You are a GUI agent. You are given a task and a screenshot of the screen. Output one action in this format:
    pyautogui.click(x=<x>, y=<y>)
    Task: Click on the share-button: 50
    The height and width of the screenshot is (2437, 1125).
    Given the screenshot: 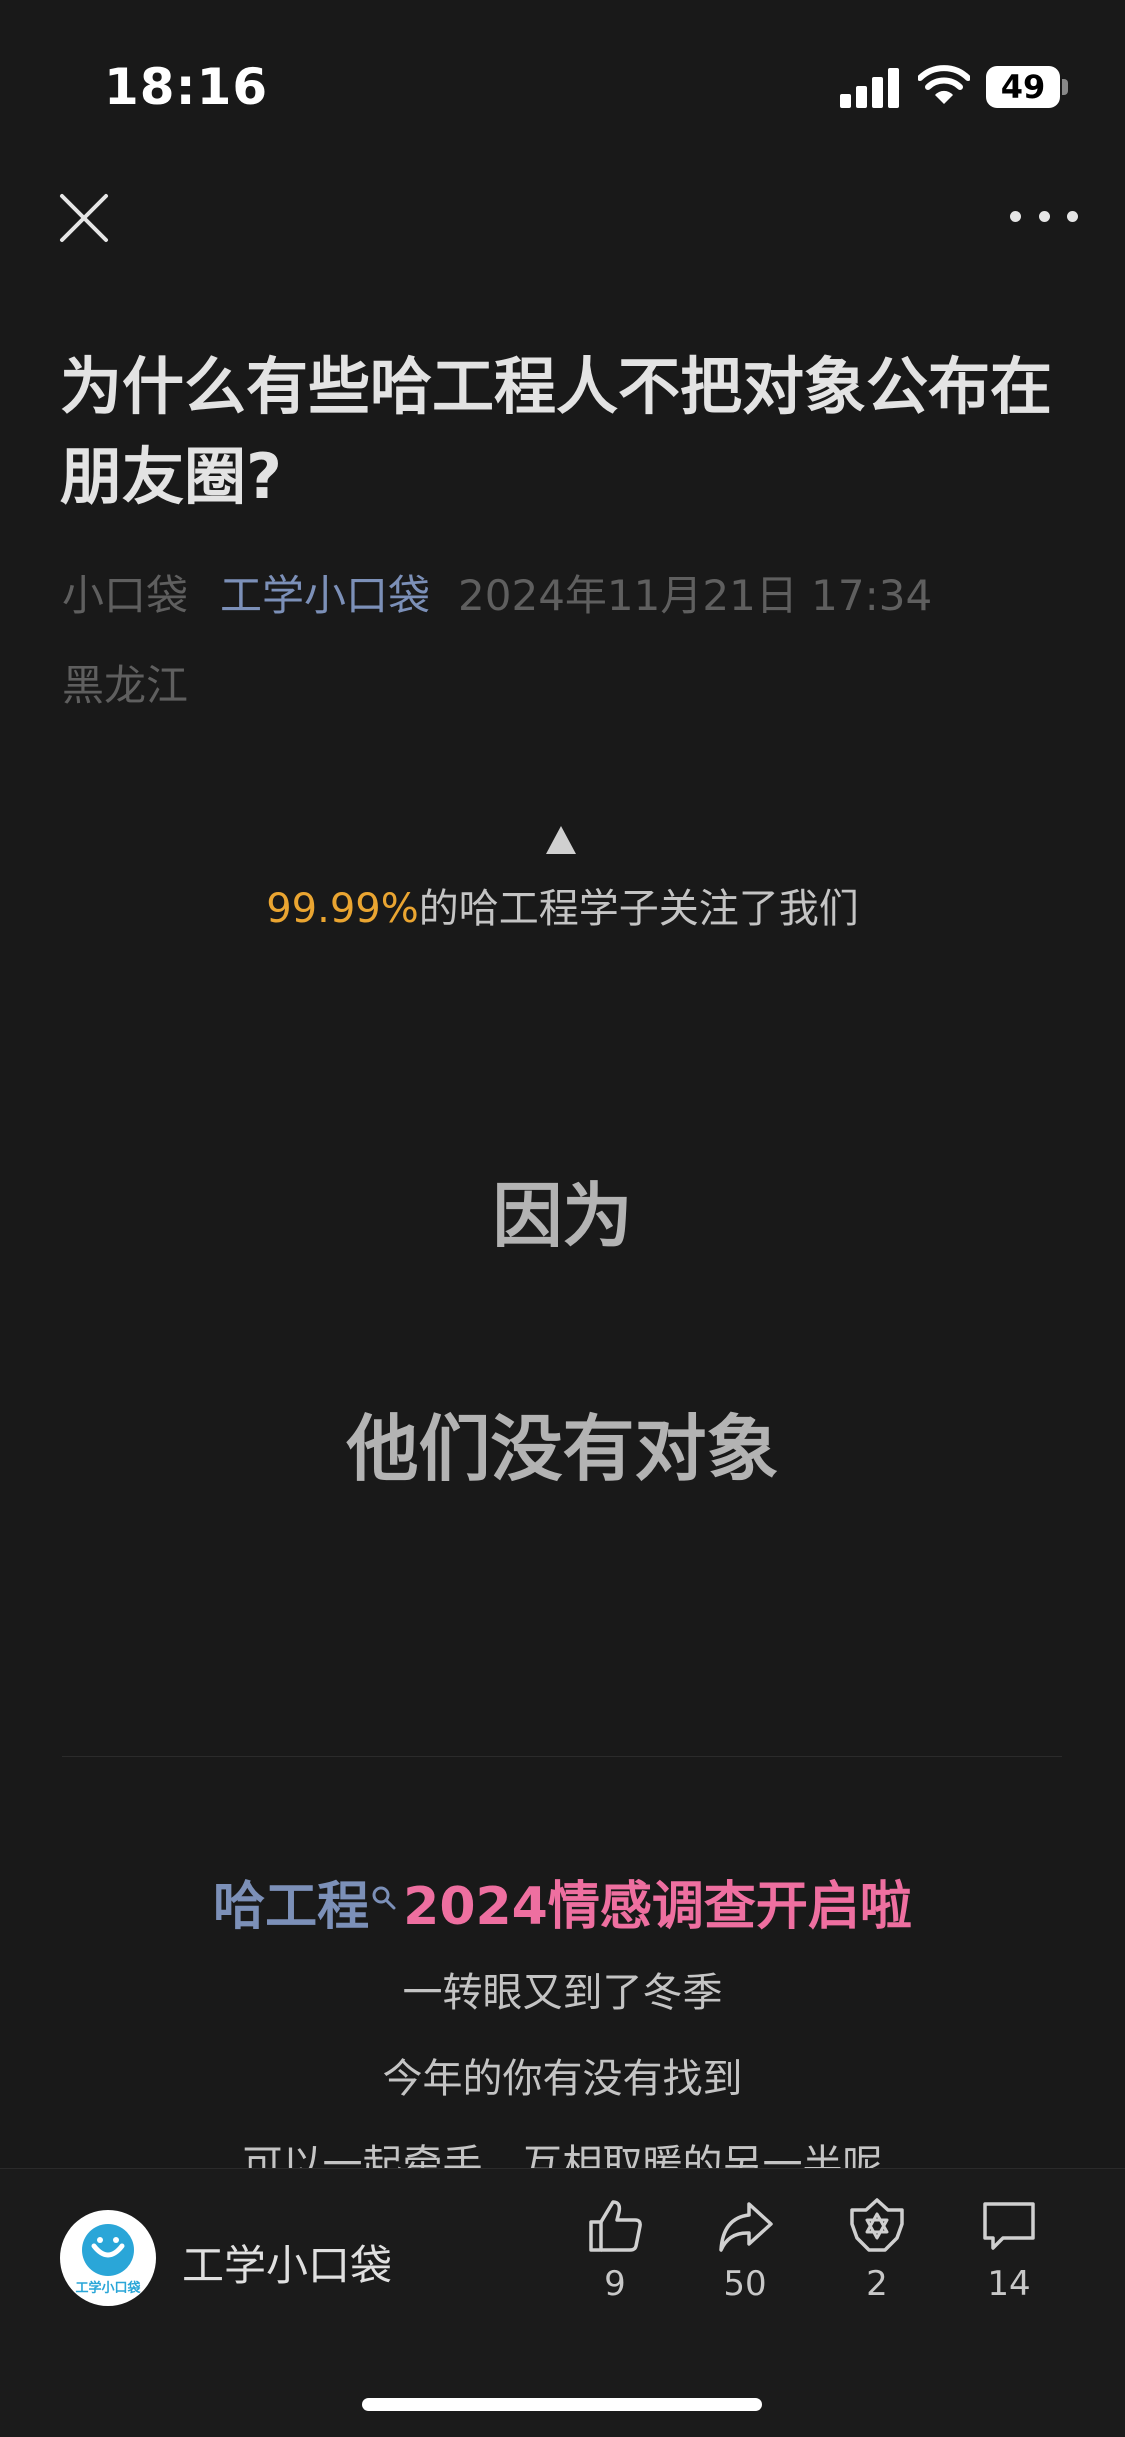 What is the action you would take?
    pyautogui.click(x=745, y=2250)
    